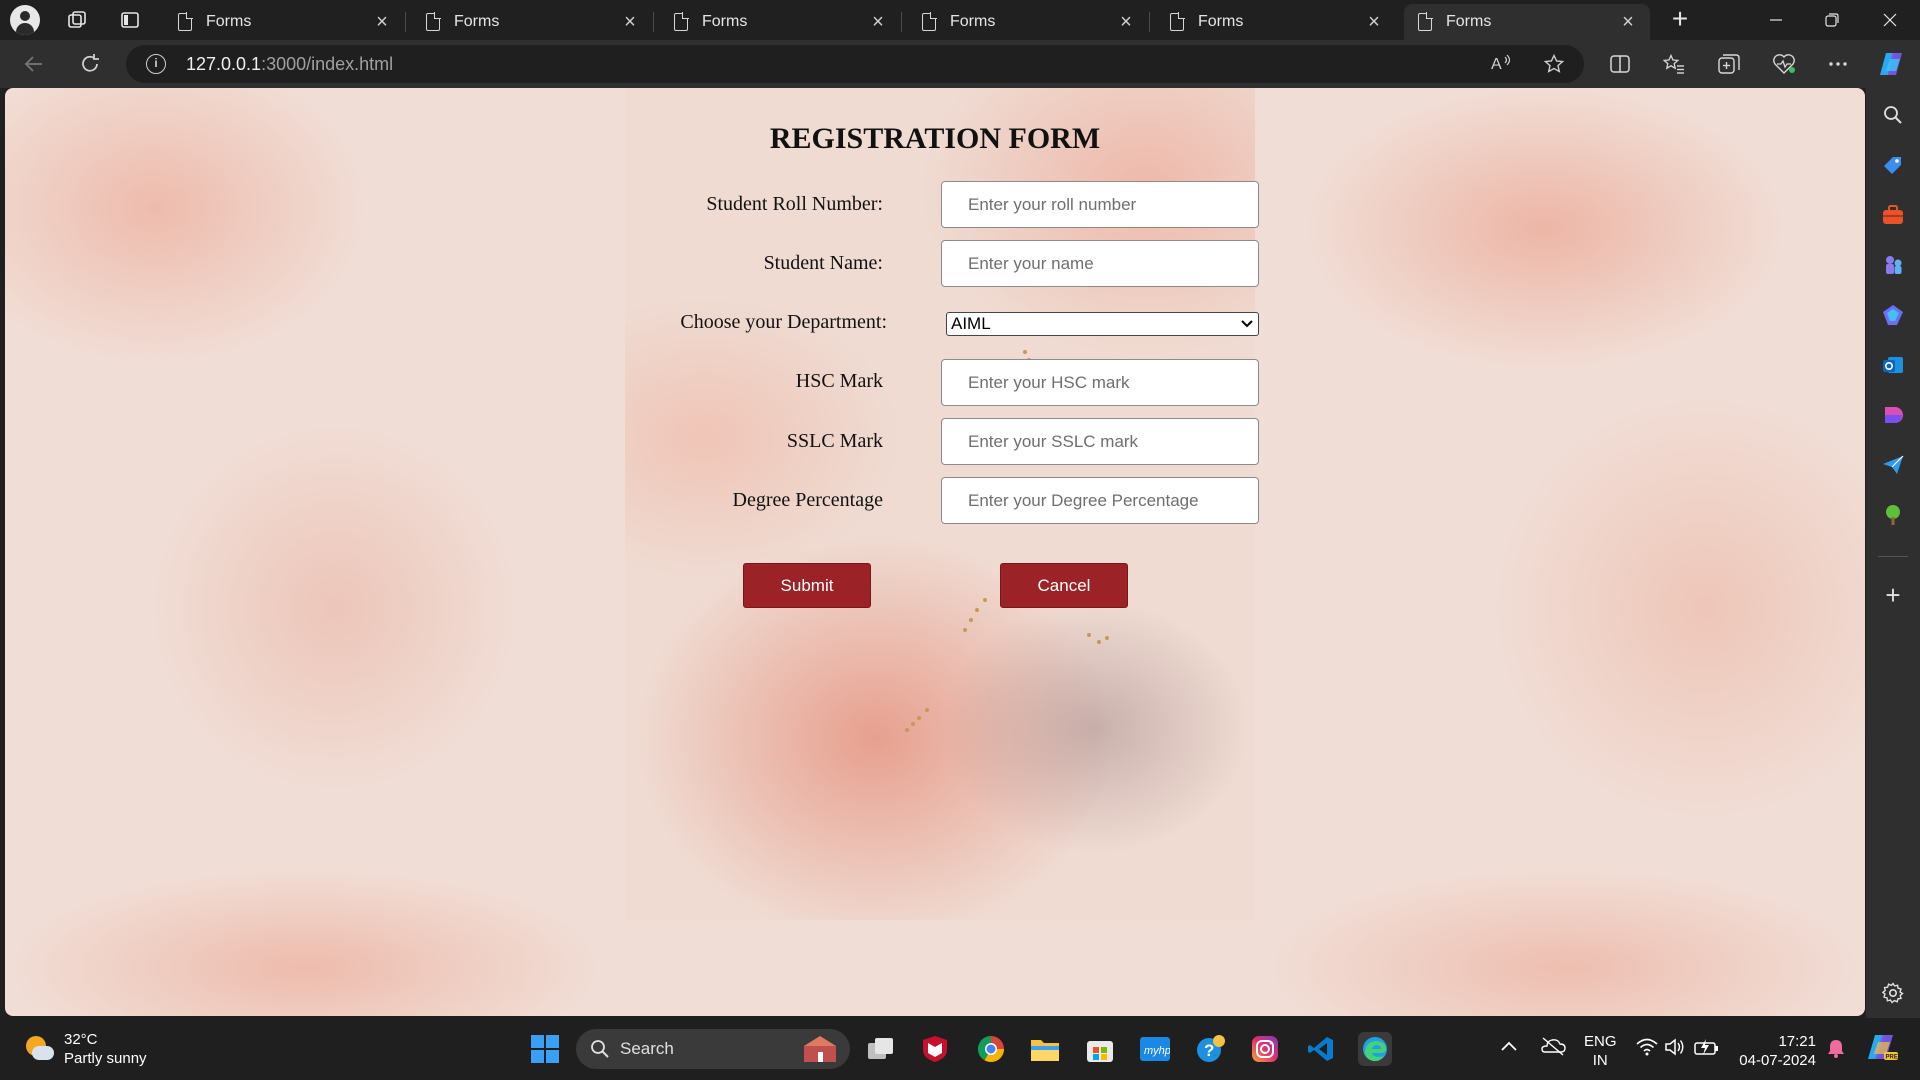 This screenshot has height=1080, width=1920. What do you see at coordinates (1647, 1049) in the screenshot?
I see `wifi-icon` at bounding box center [1647, 1049].